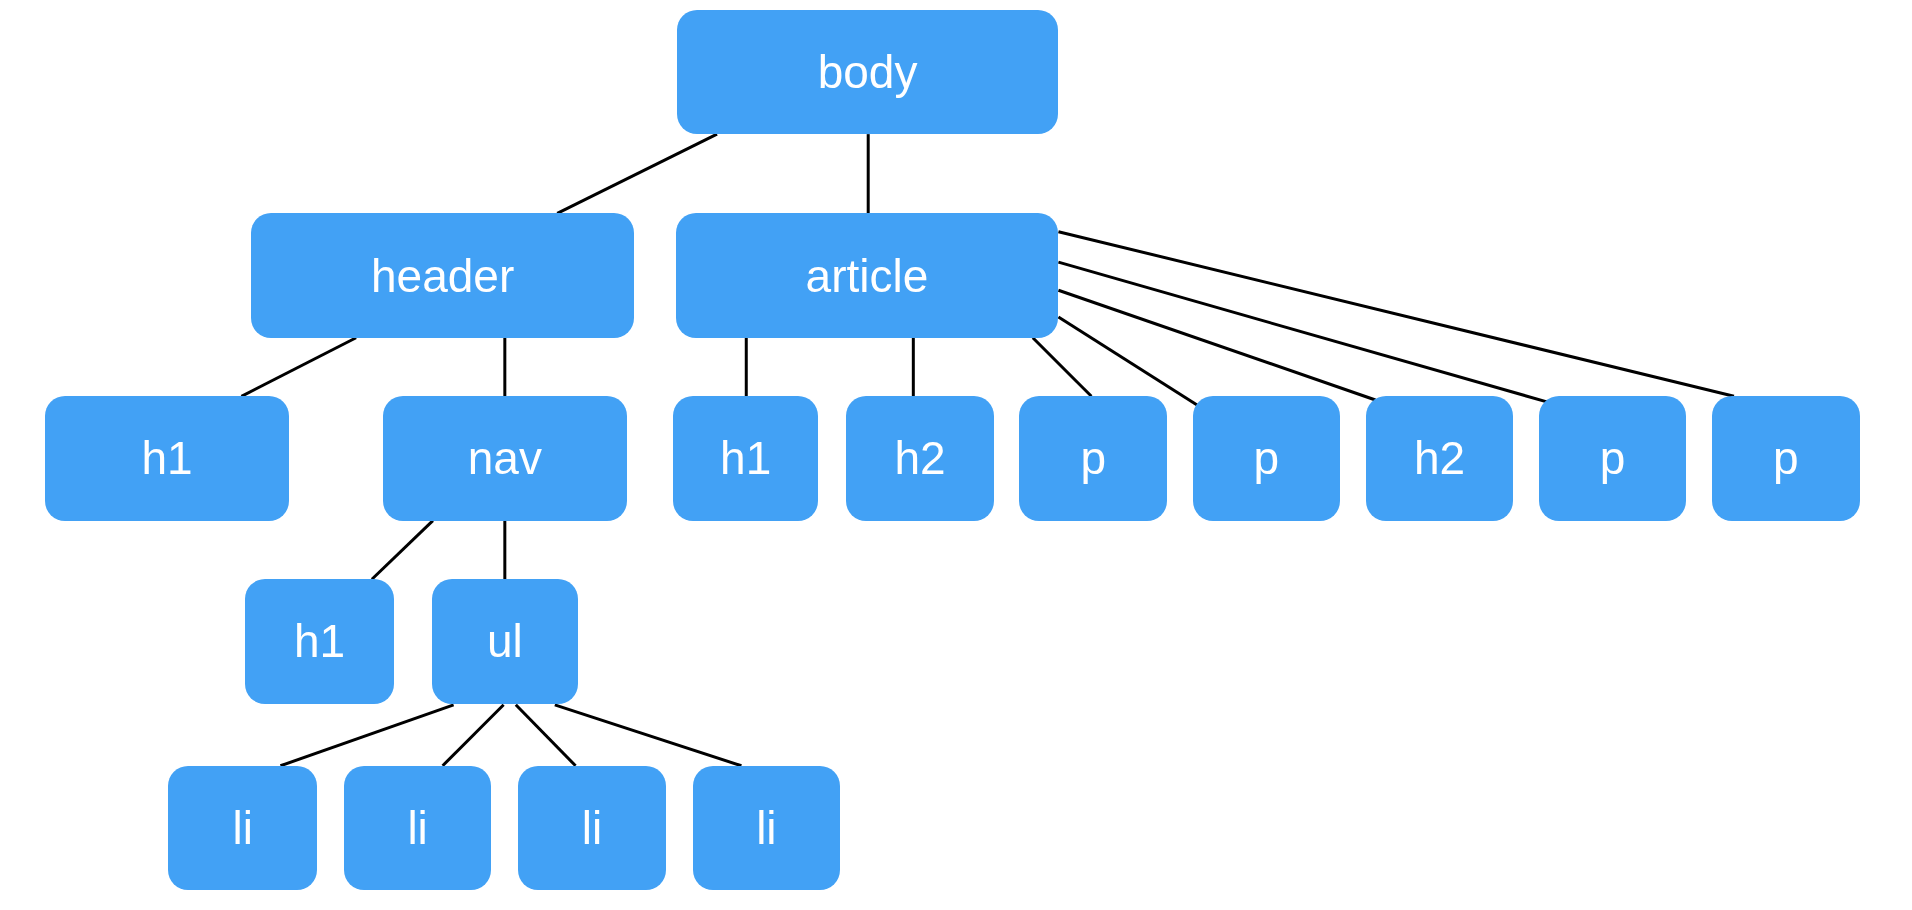 This screenshot has height=910, width=1912. I want to click on tree-node: ul, so click(504, 641).